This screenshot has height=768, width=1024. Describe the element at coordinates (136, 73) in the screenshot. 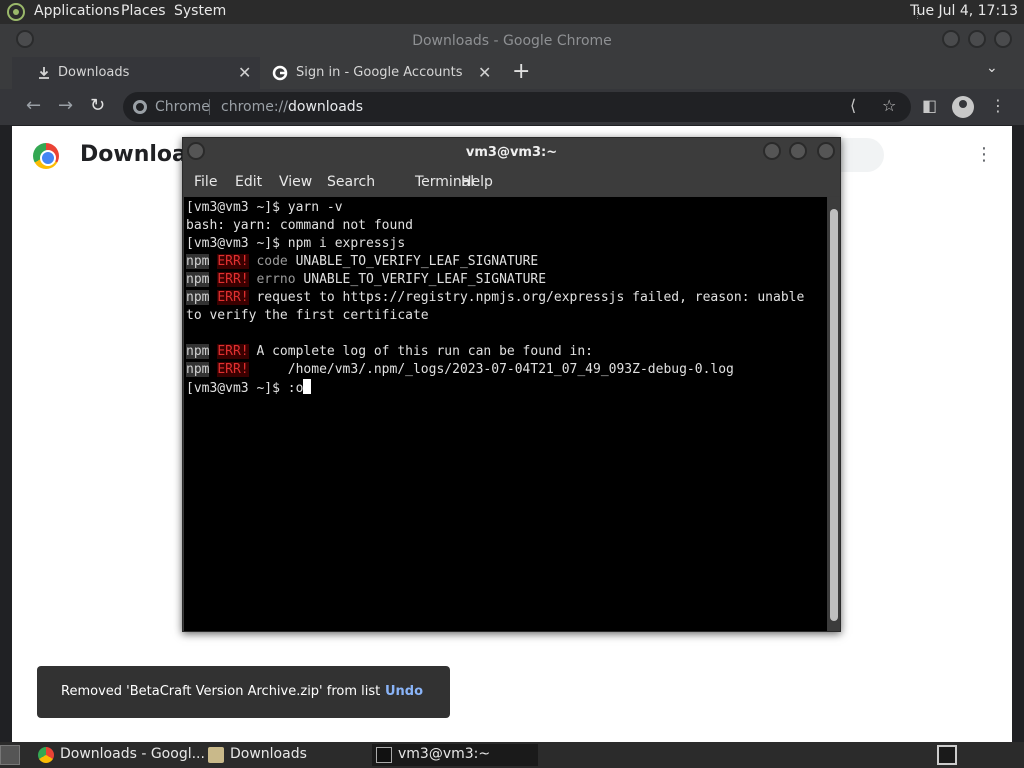

I see `tab-downloads: Downloads ✕` at that location.